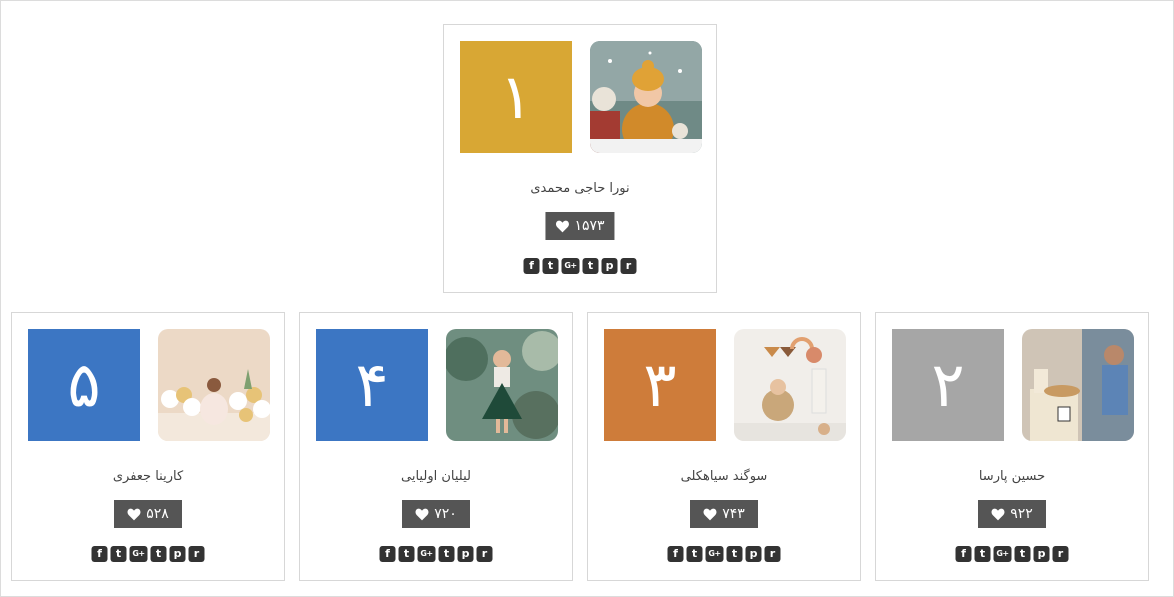 The width and height of the screenshot is (1174, 597). I want to click on contestant-name: لیلیان اولیایی, so click(436, 476).